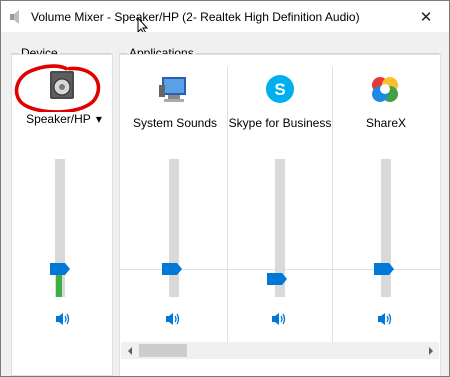  What do you see at coordinates (59, 285) in the screenshot?
I see `device-peak-meter` at bounding box center [59, 285].